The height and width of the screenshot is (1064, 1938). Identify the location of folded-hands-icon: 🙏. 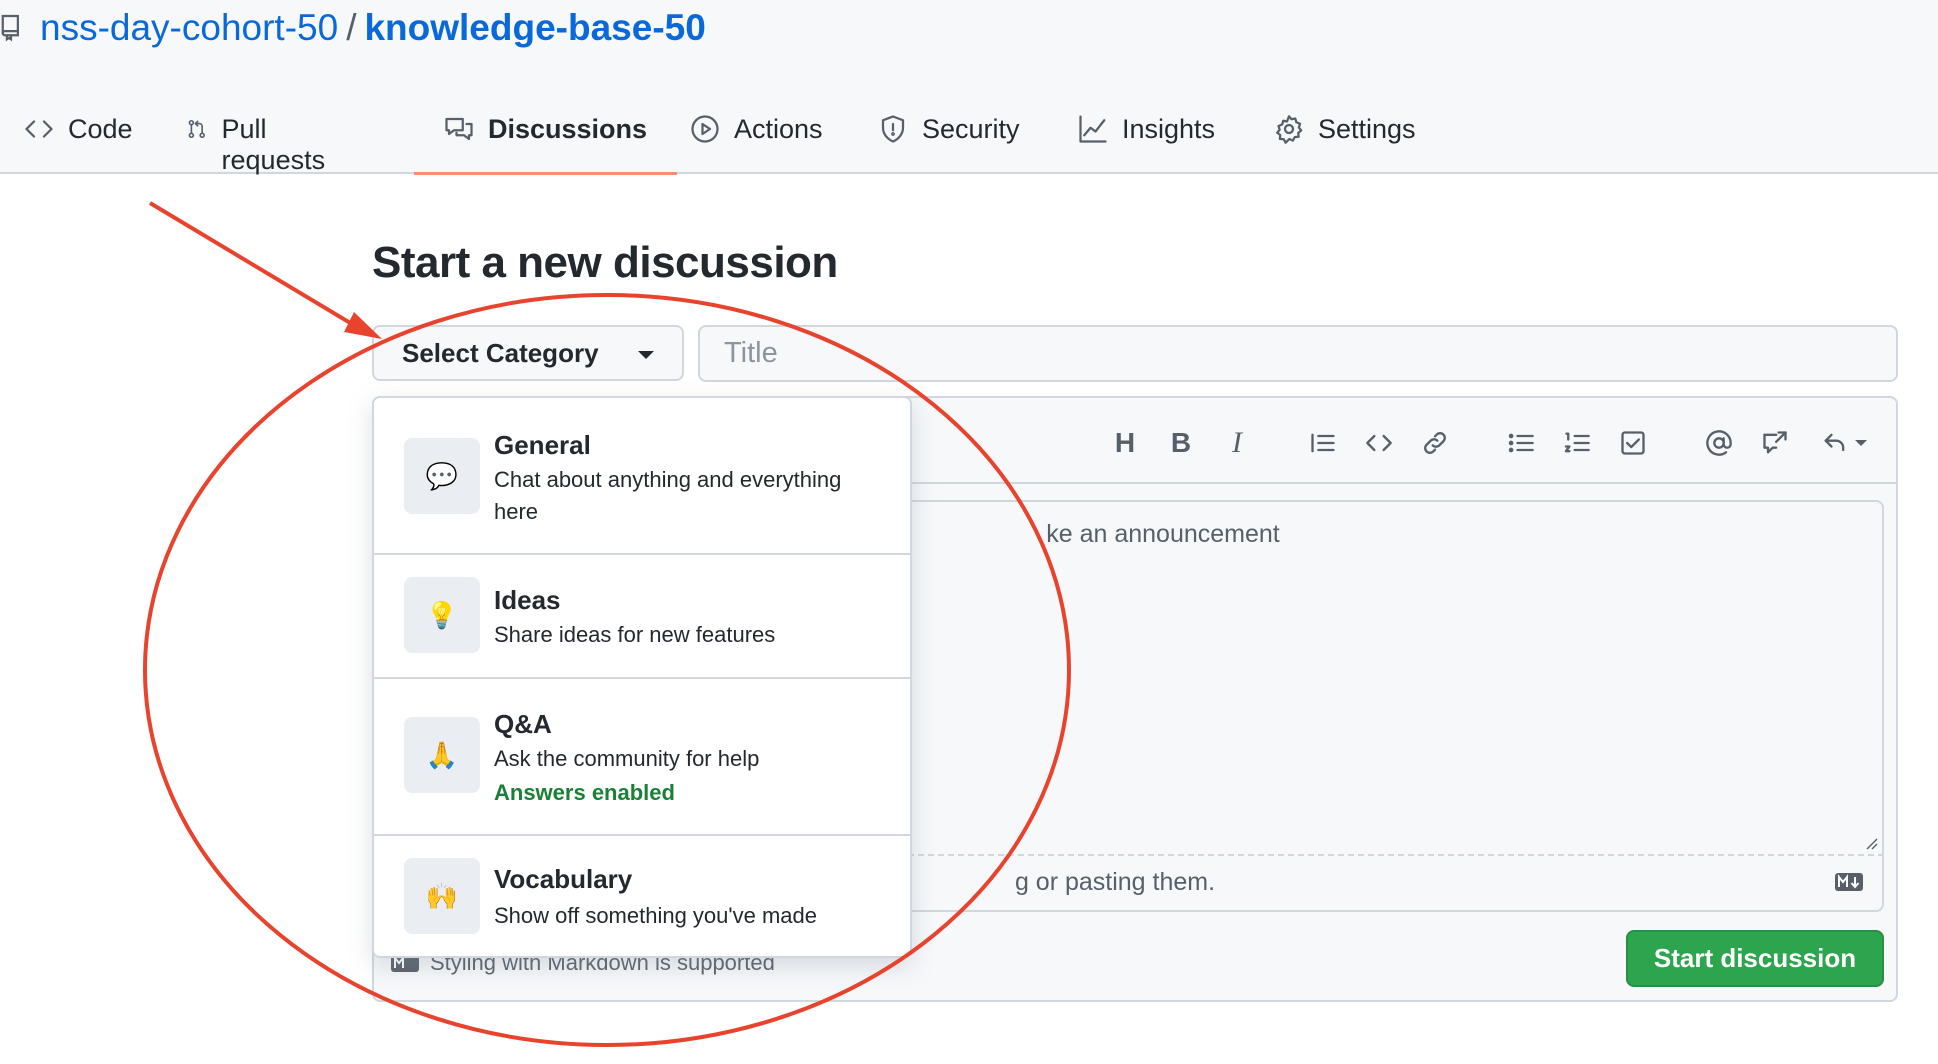
(442, 755).